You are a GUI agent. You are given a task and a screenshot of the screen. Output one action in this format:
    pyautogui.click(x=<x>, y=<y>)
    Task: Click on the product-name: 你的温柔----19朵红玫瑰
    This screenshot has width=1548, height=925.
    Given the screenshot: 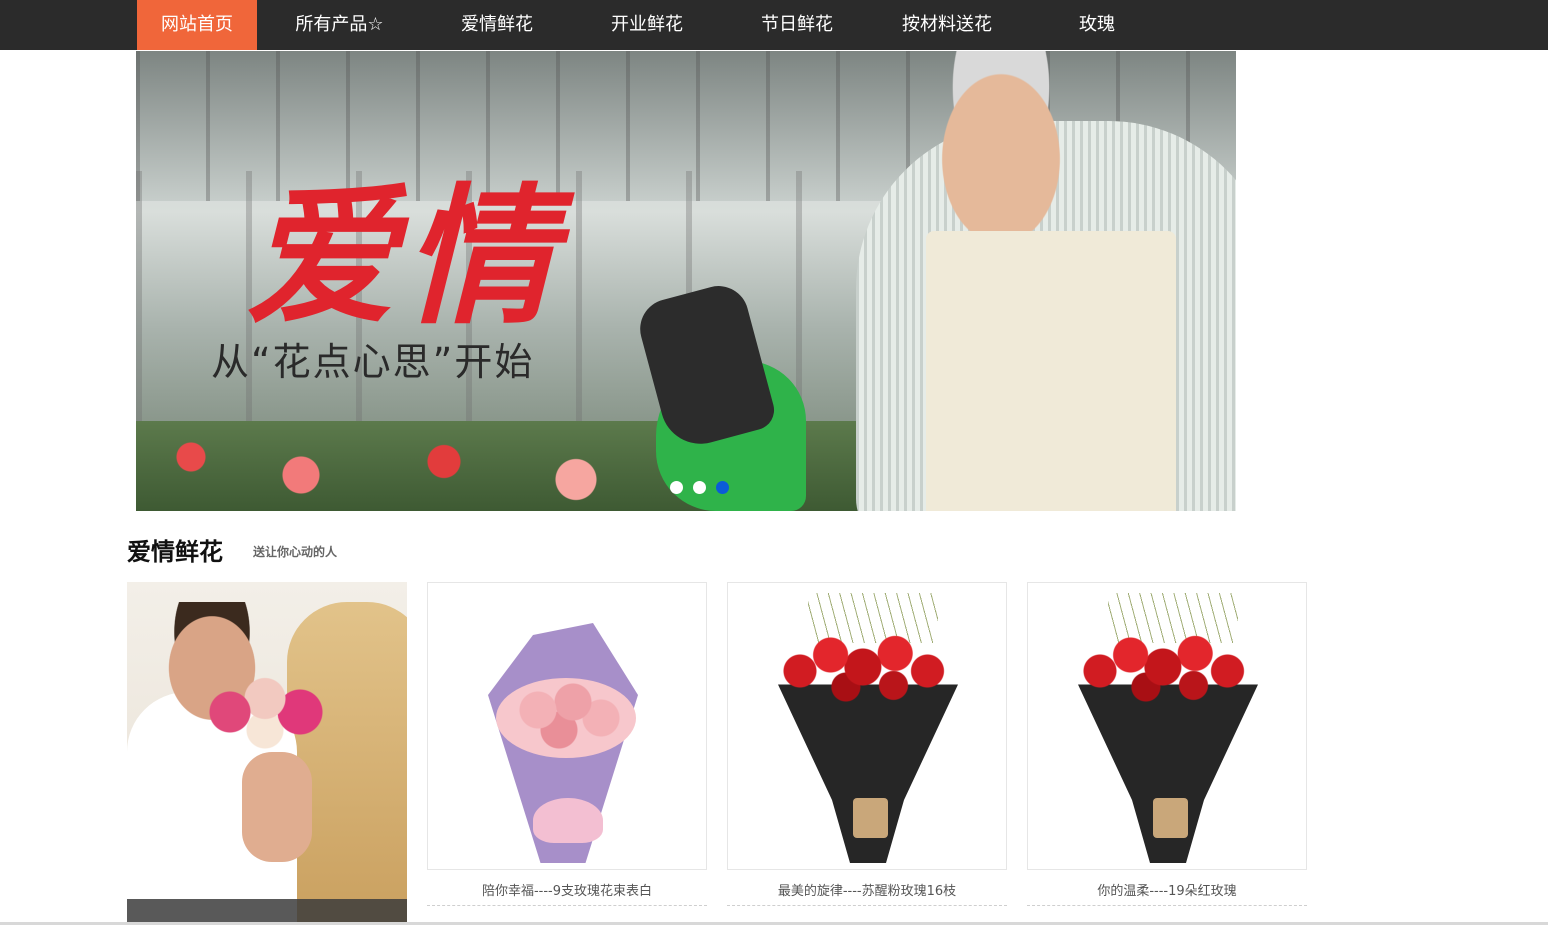 What is the action you would take?
    pyautogui.click(x=1167, y=889)
    